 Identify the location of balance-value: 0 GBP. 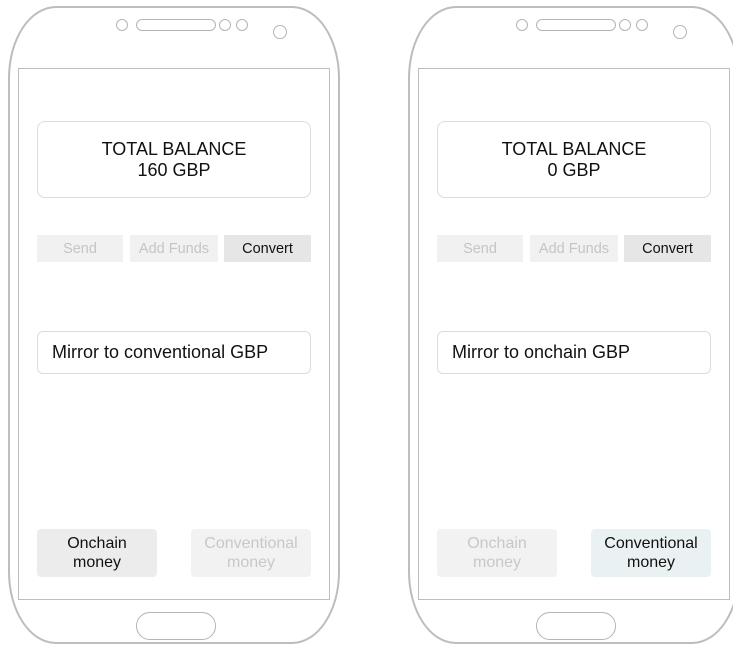
(574, 169).